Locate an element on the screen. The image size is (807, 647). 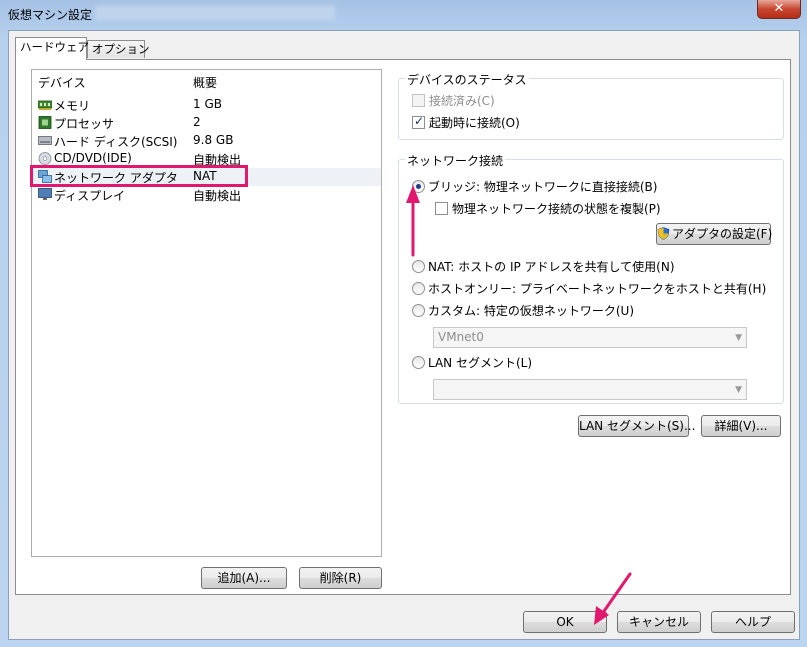
bridged-radio is located at coordinates (418, 186).